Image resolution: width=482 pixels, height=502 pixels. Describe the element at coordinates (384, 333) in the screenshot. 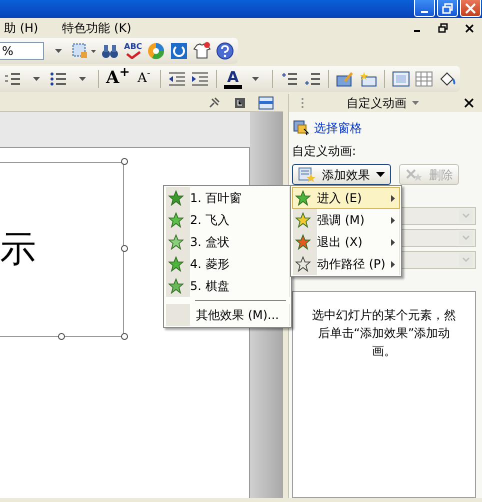

I see `hint-text: 选中幻灯片的某个元素，然后单击“添加效果”添加动画。` at that location.